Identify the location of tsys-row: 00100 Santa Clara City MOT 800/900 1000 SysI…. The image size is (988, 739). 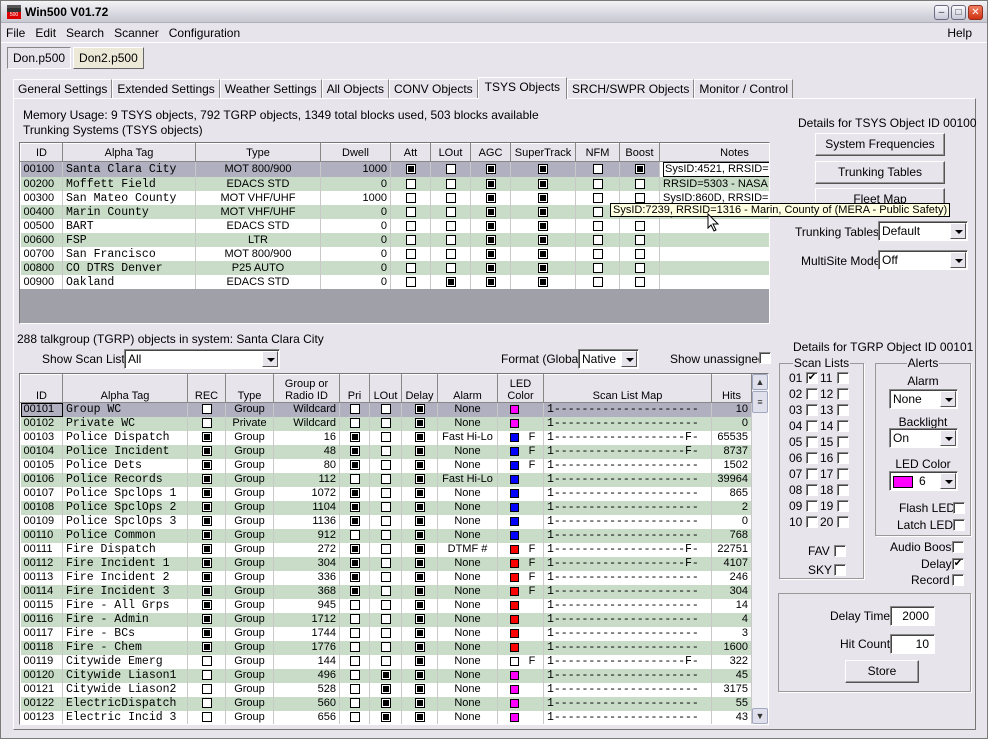
(394, 169).